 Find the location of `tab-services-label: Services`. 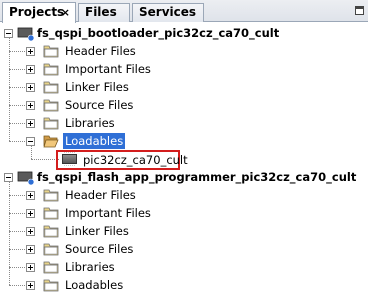

tab-services-label: Services is located at coordinates (168, 12).